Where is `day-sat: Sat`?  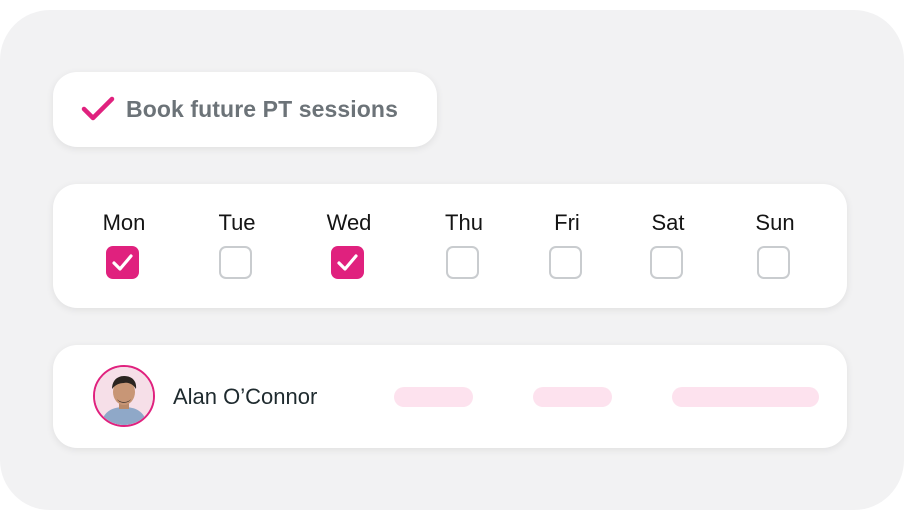 day-sat: Sat is located at coordinates (668, 246).